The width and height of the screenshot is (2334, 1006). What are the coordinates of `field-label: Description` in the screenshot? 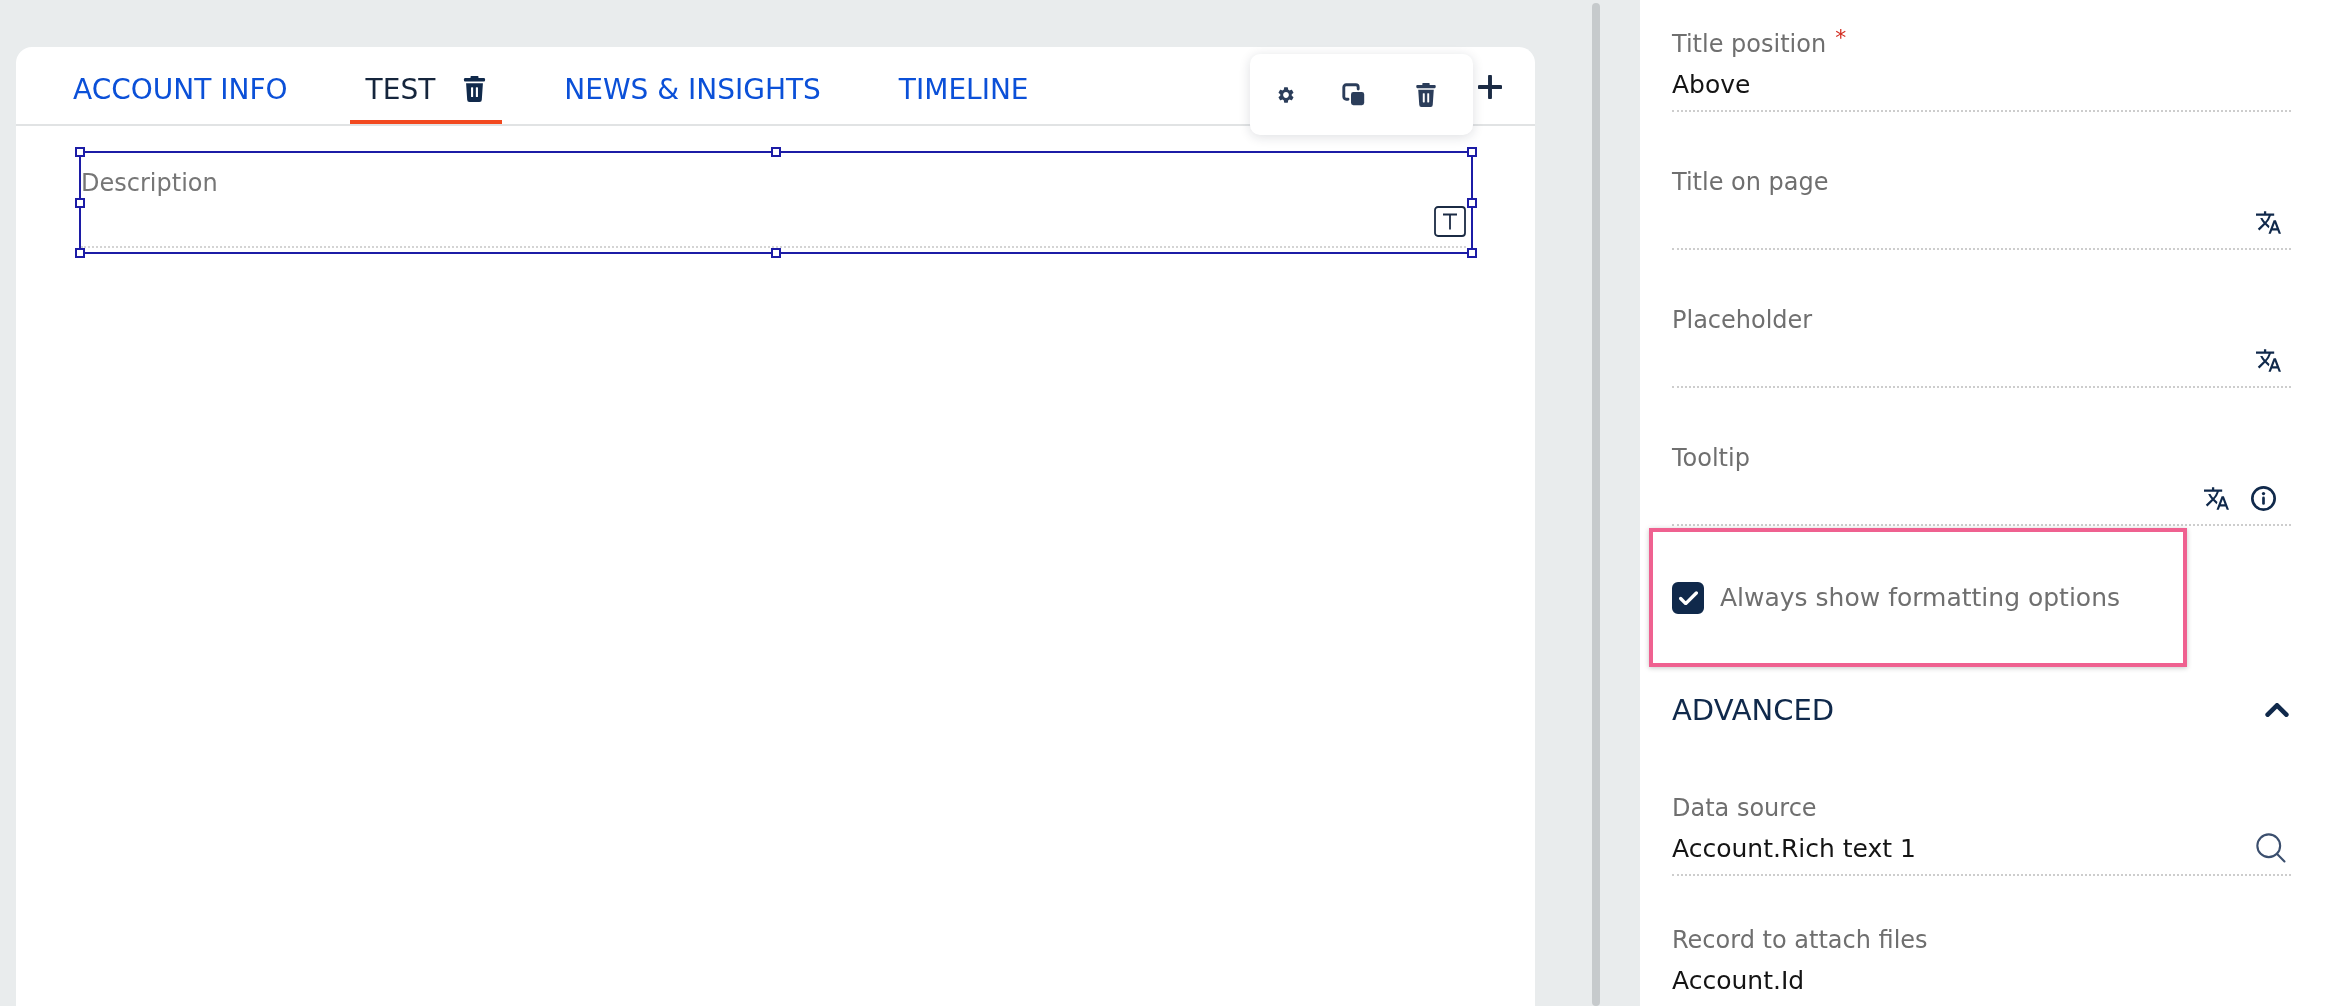 It's located at (149, 183).